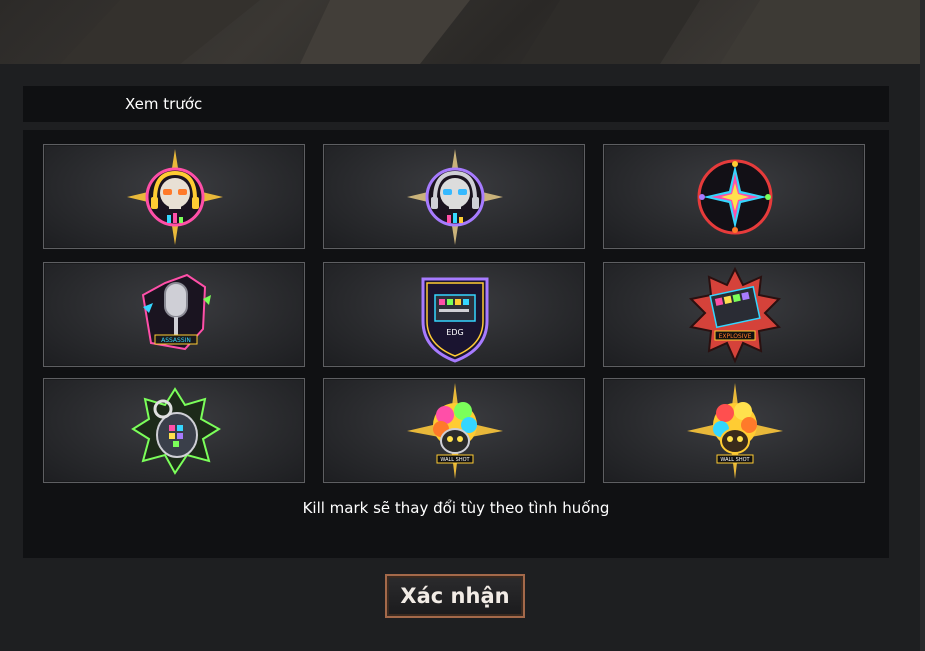 The height and width of the screenshot is (651, 925). I want to click on dj-mixer-shield-icon: EDG, so click(455, 320).